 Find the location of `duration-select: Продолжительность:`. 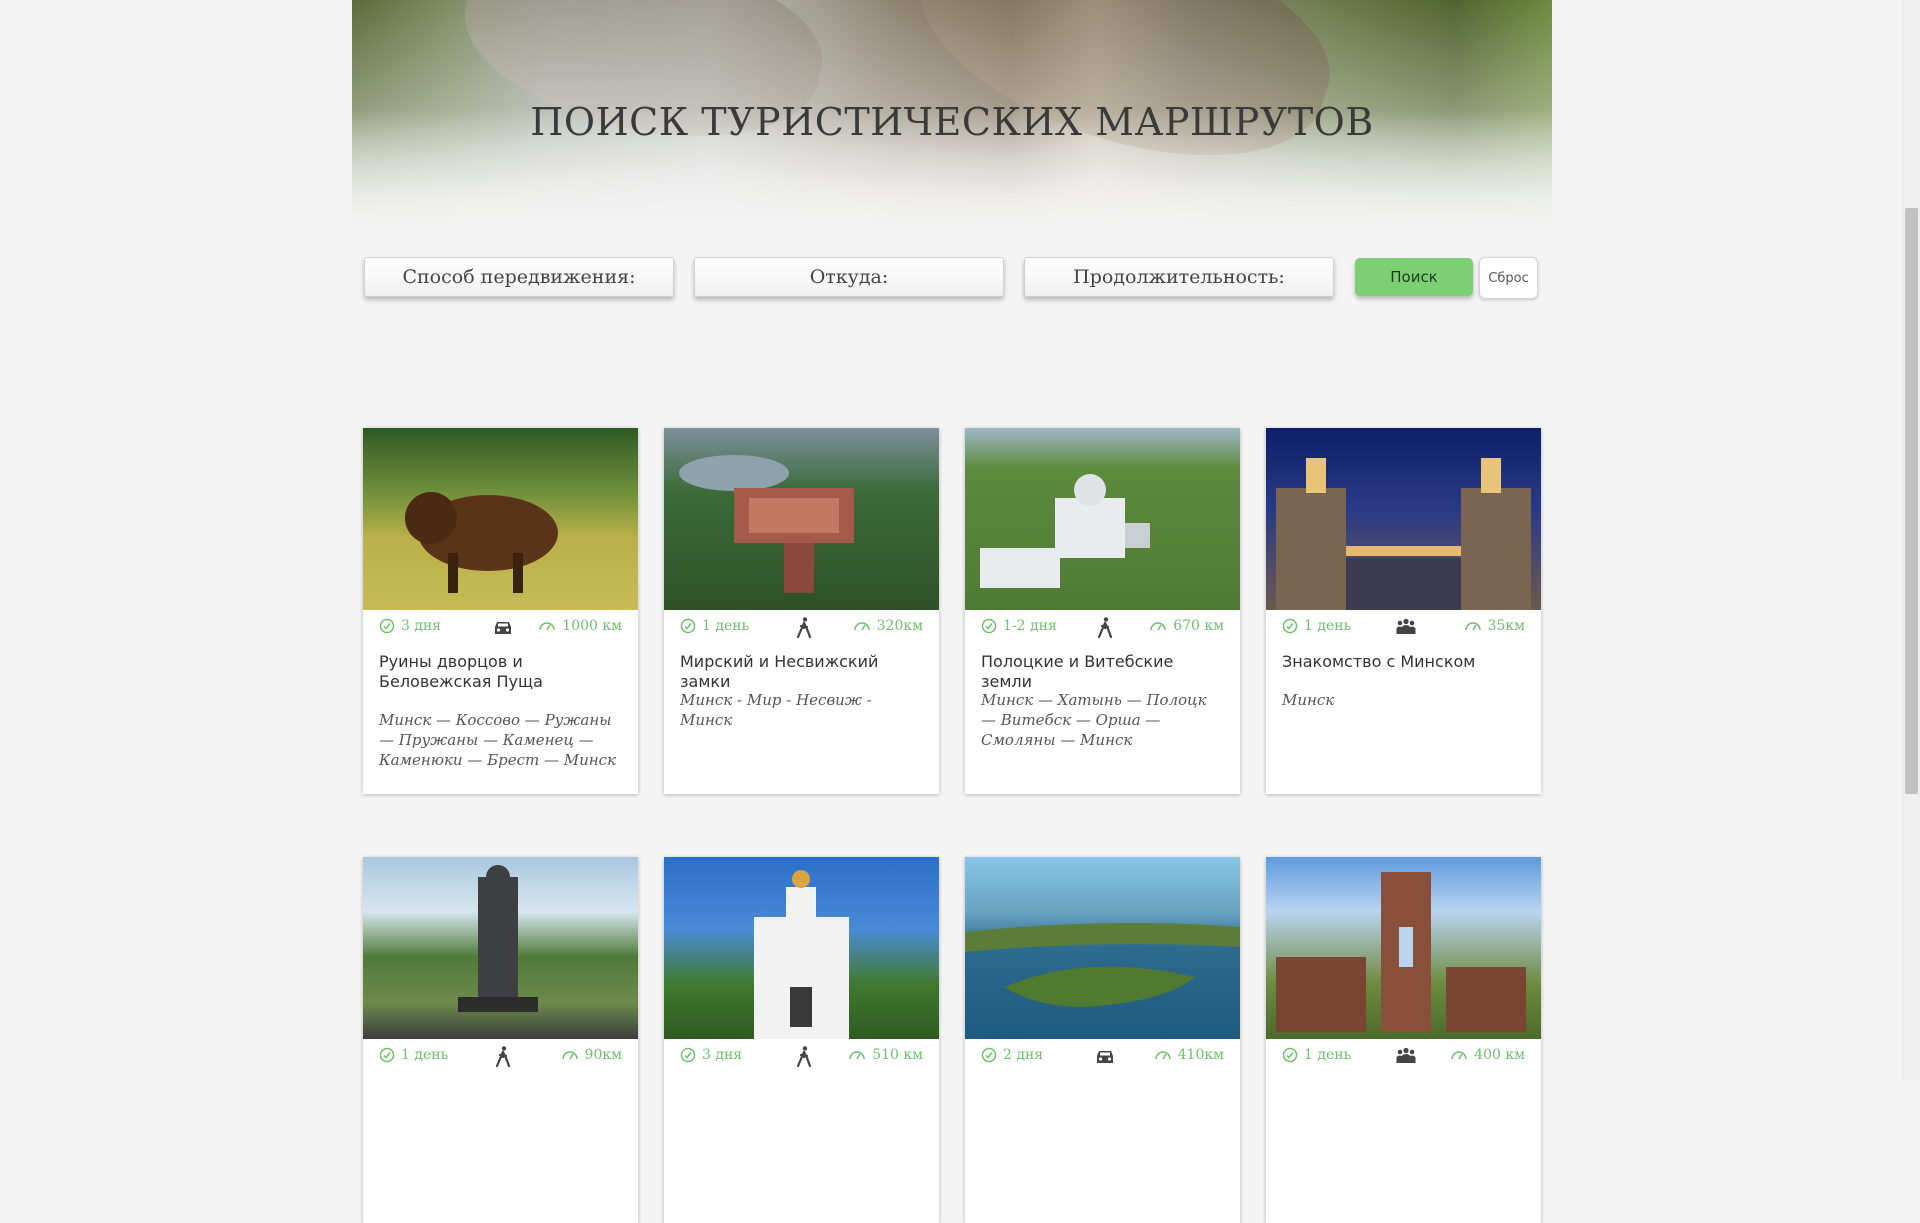

duration-select: Продолжительность: is located at coordinates (1179, 277).